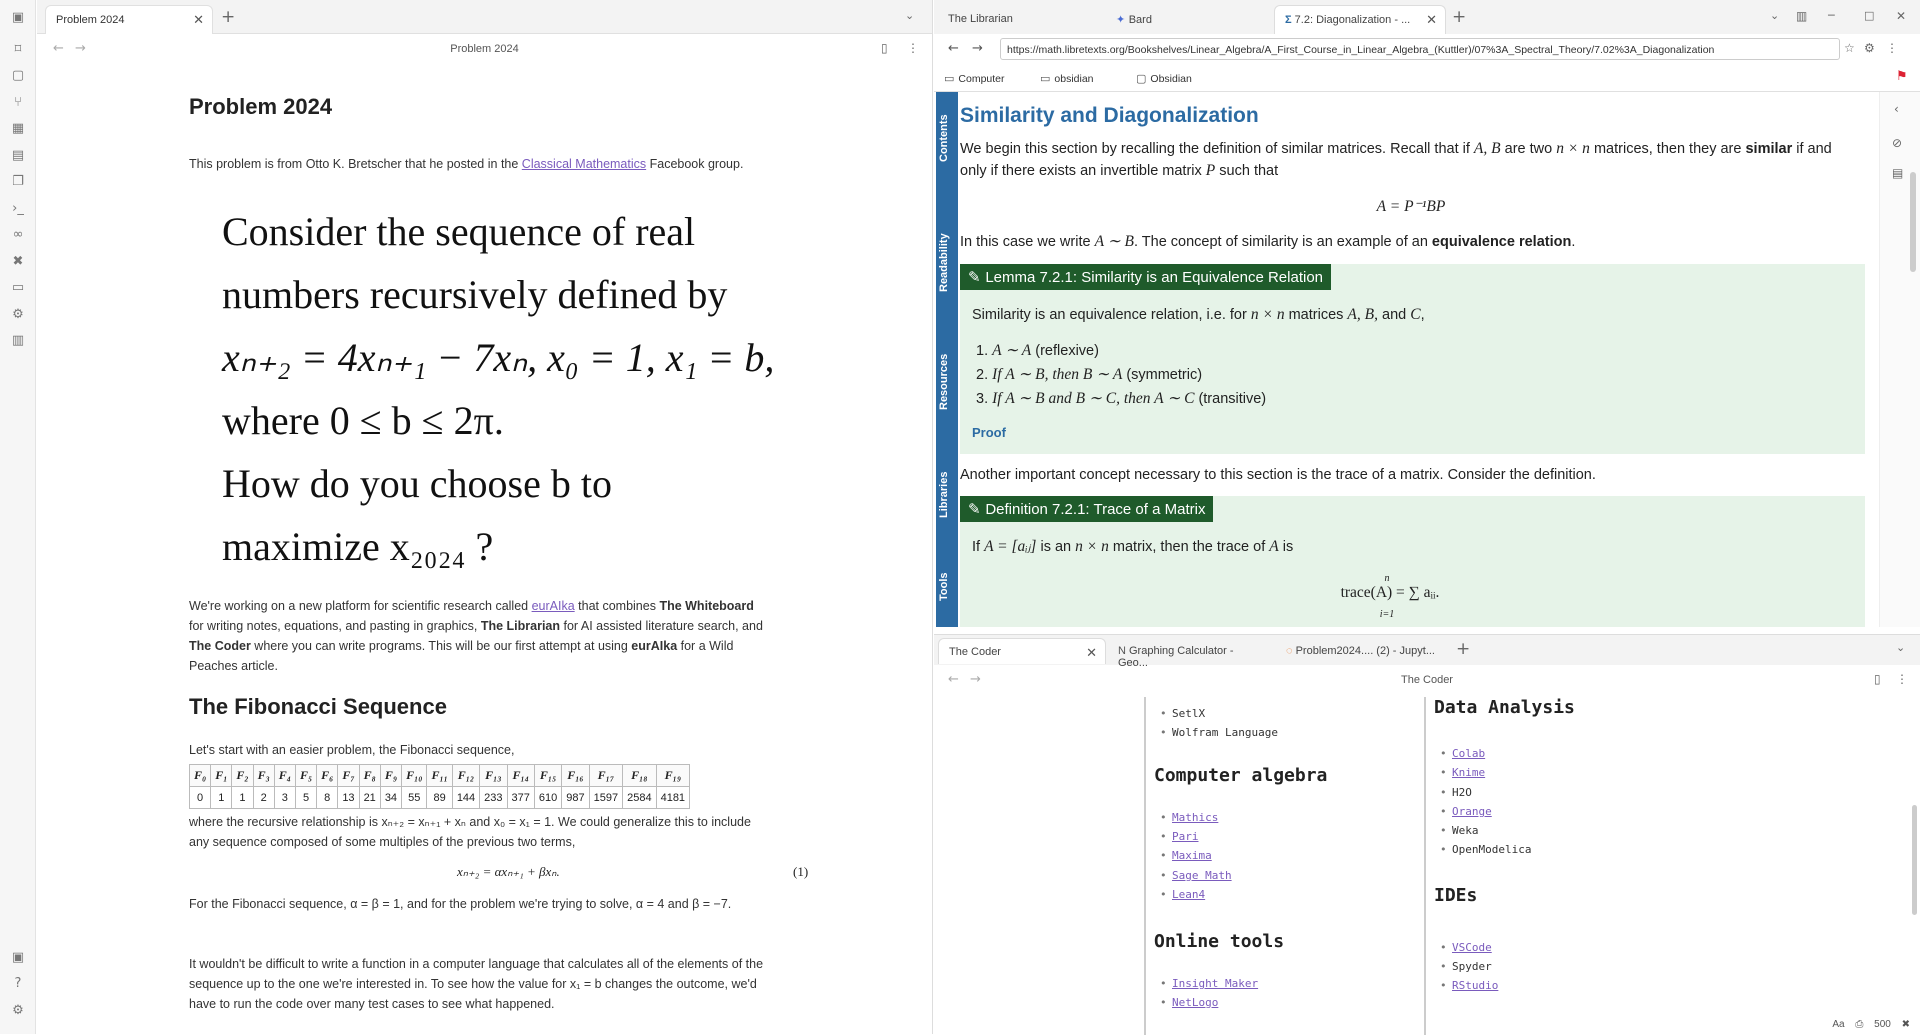  What do you see at coordinates (1189, 1002) in the screenshot?
I see `netlogo-link: NetLogo` at bounding box center [1189, 1002].